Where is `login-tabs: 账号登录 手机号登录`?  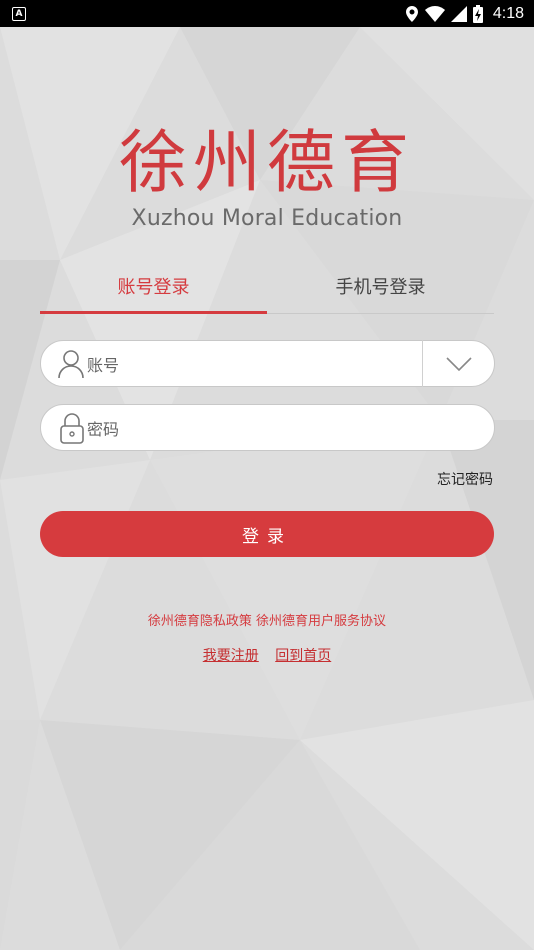 login-tabs: 账号登录 手机号登录 is located at coordinates (267, 291).